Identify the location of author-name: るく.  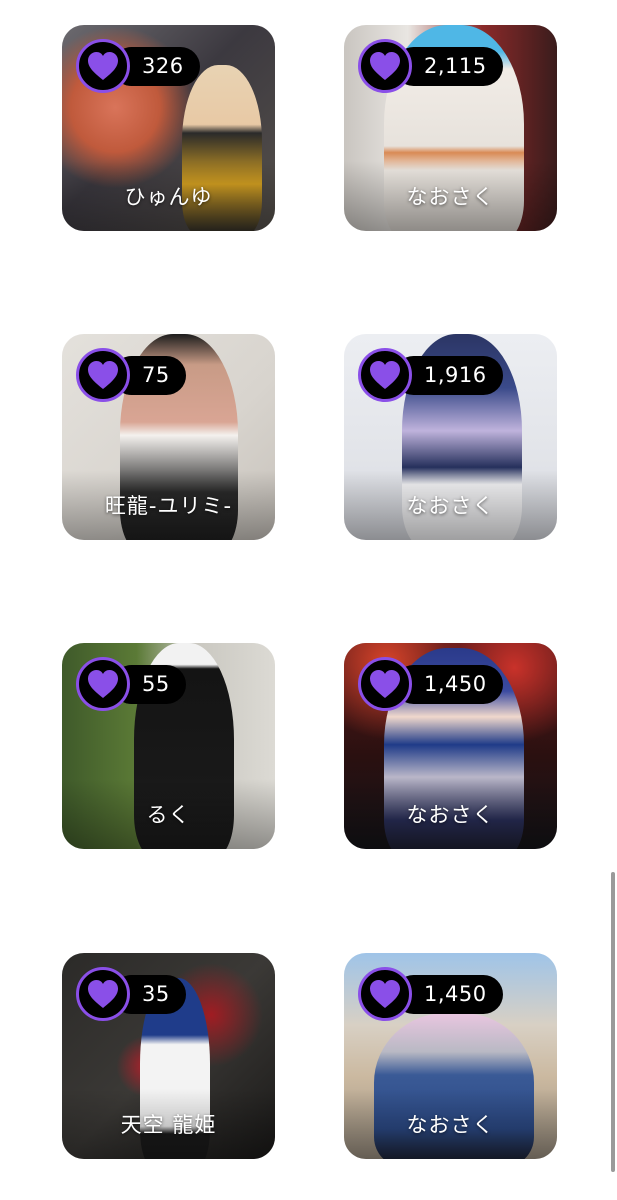
(168, 815).